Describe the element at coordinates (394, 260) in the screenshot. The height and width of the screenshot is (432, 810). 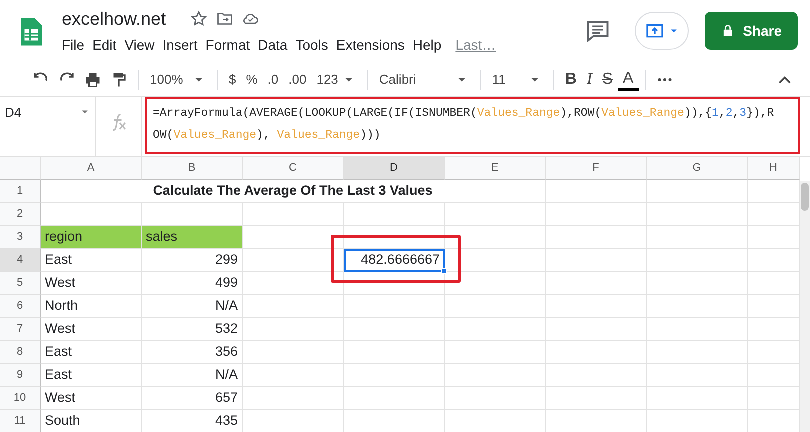
I see `table-cell: 482.6666667` at that location.